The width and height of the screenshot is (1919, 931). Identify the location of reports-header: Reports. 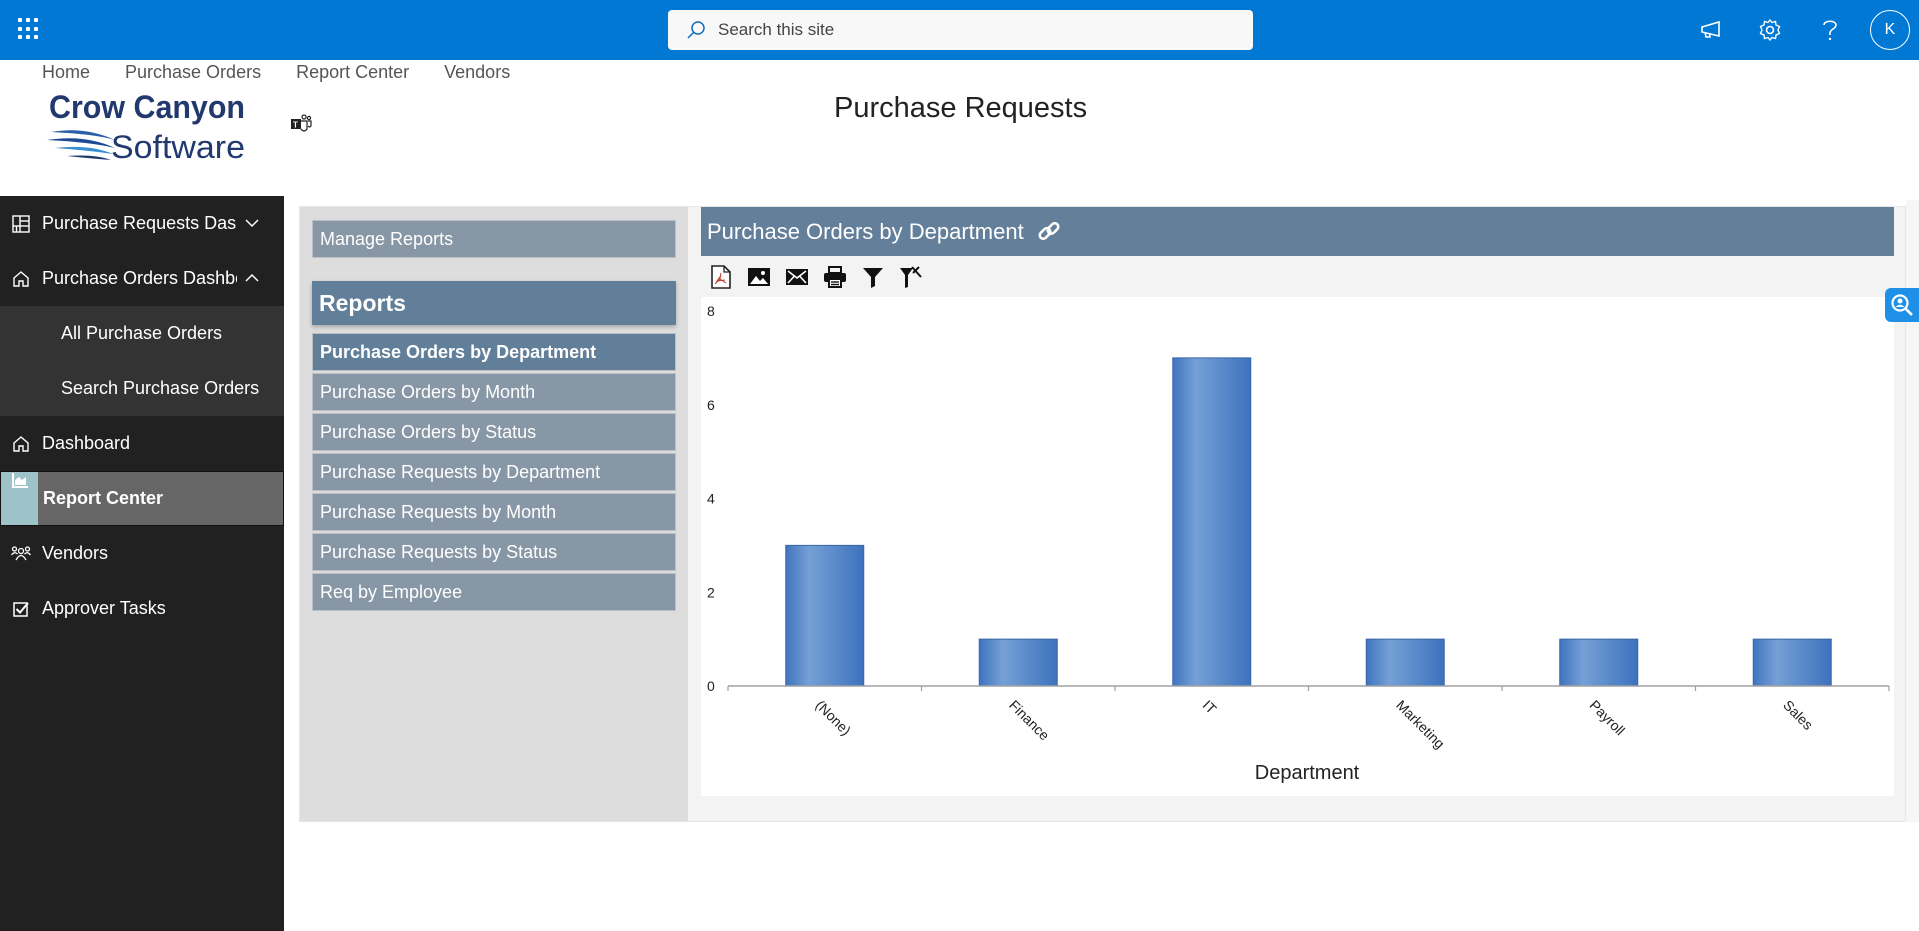
(494, 303).